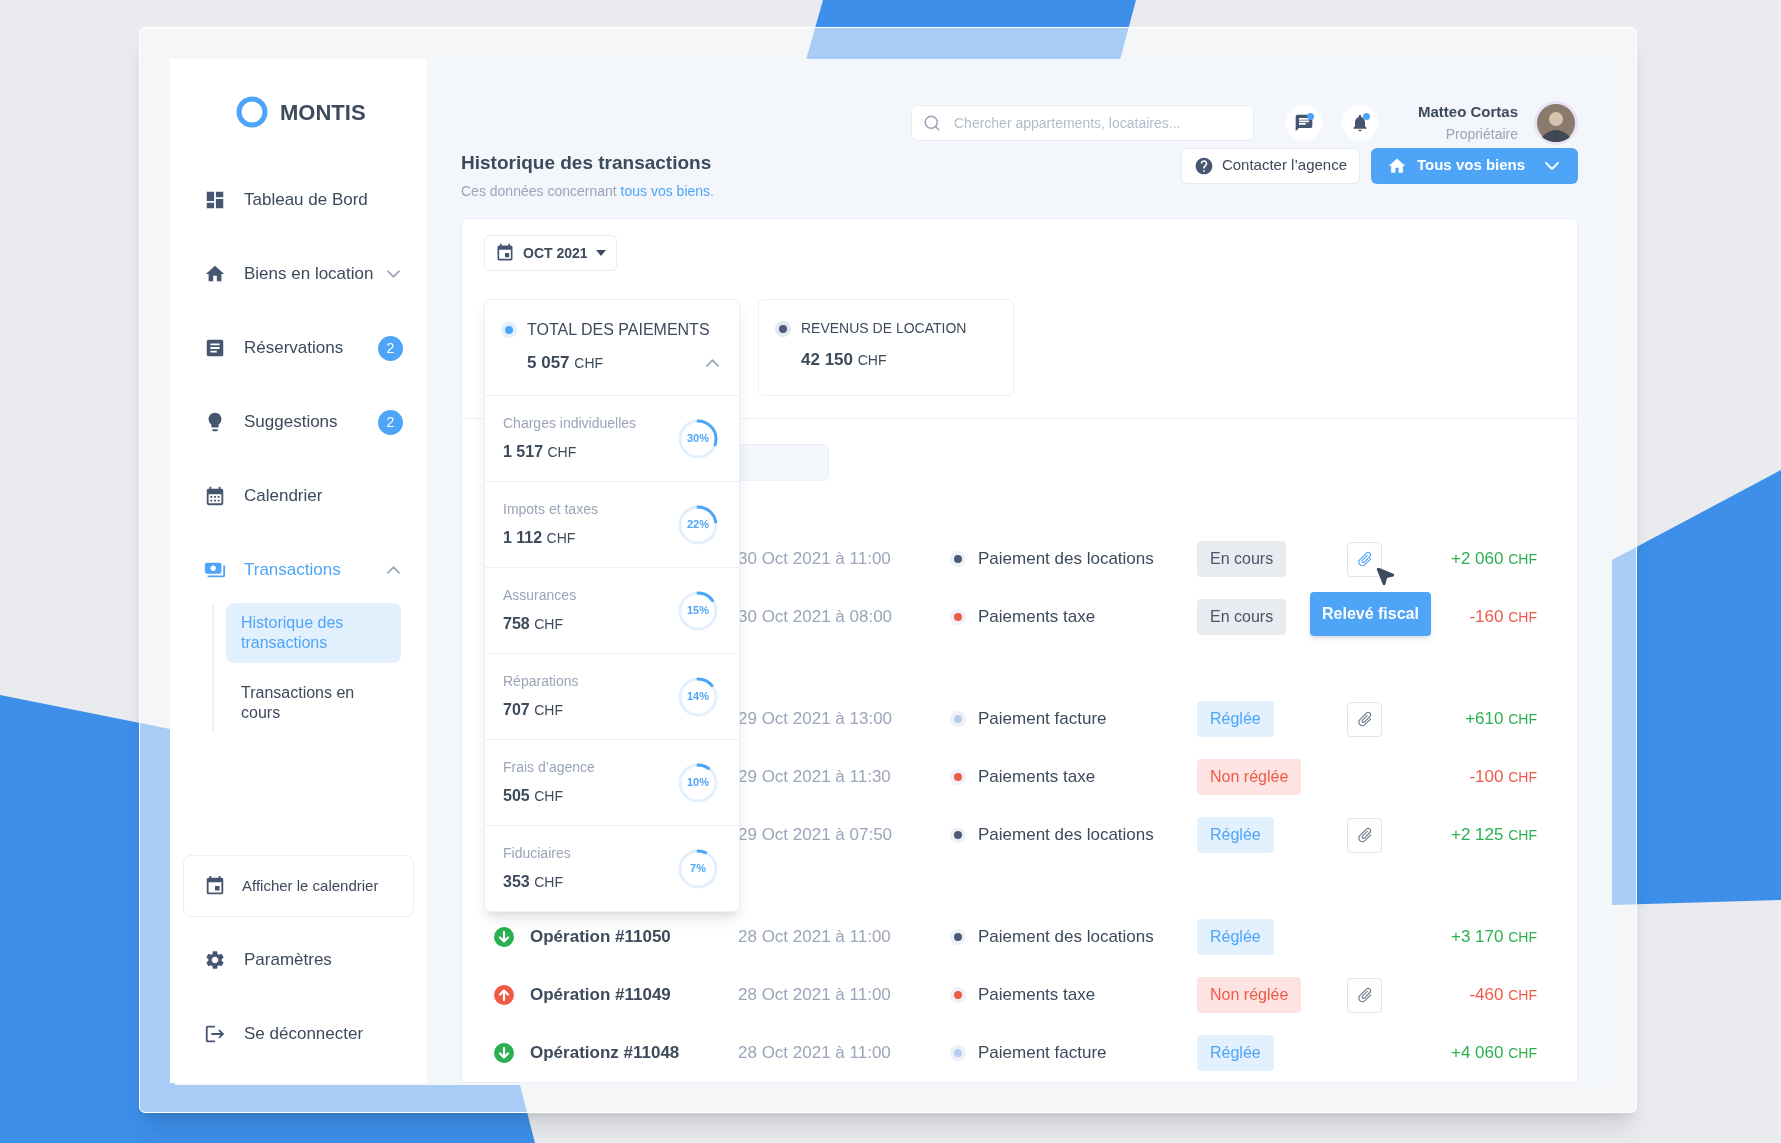 The height and width of the screenshot is (1143, 1781). I want to click on operation-name: Opérationz #11048, so click(605, 1053).